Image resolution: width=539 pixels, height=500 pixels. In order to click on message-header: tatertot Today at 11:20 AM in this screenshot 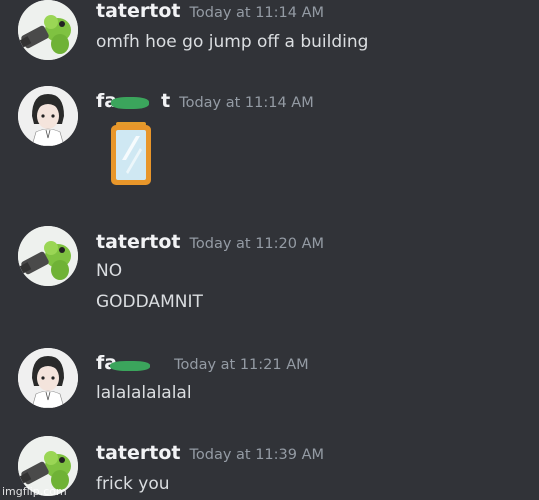, I will do `click(210, 243)`.